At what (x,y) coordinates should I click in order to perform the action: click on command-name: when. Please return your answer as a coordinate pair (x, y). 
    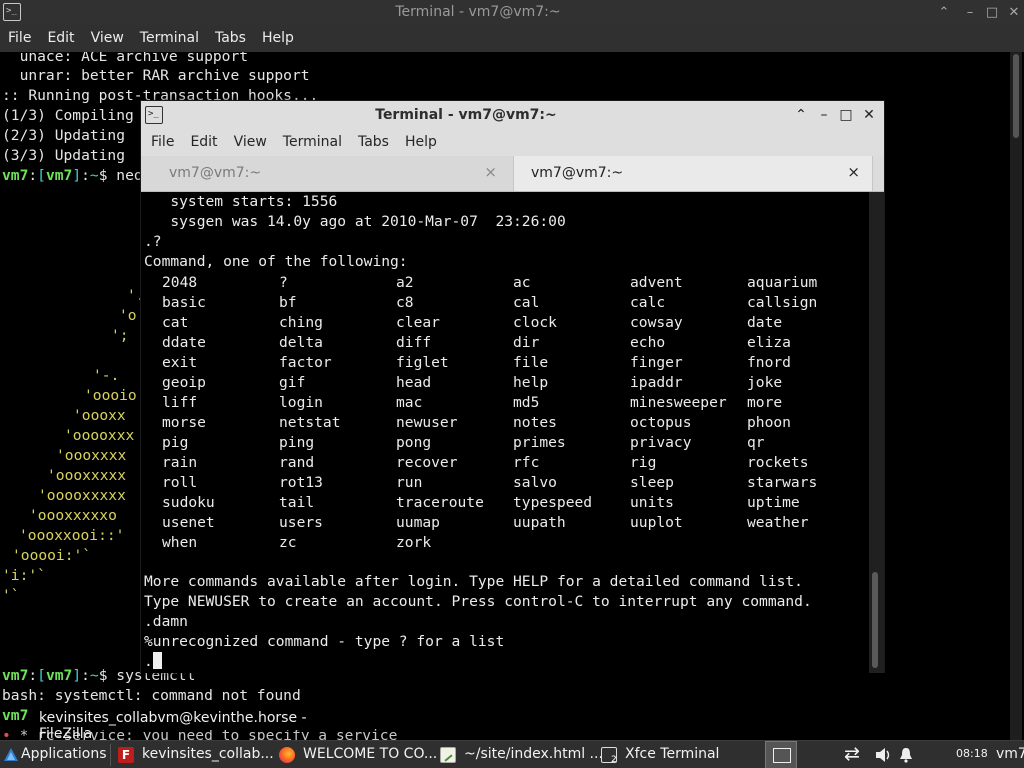
    Looking at the image, I should click on (180, 542).